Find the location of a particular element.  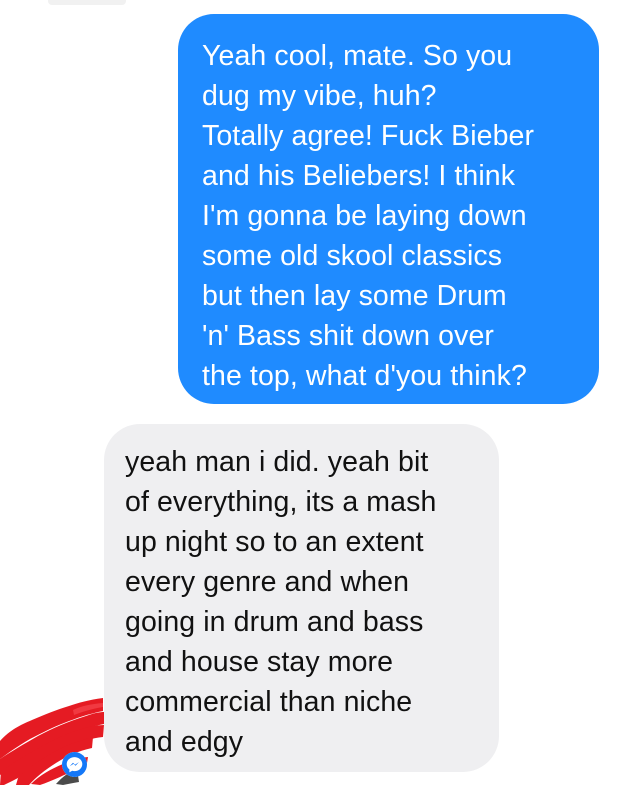

messenger-badge is located at coordinates (74, 764).